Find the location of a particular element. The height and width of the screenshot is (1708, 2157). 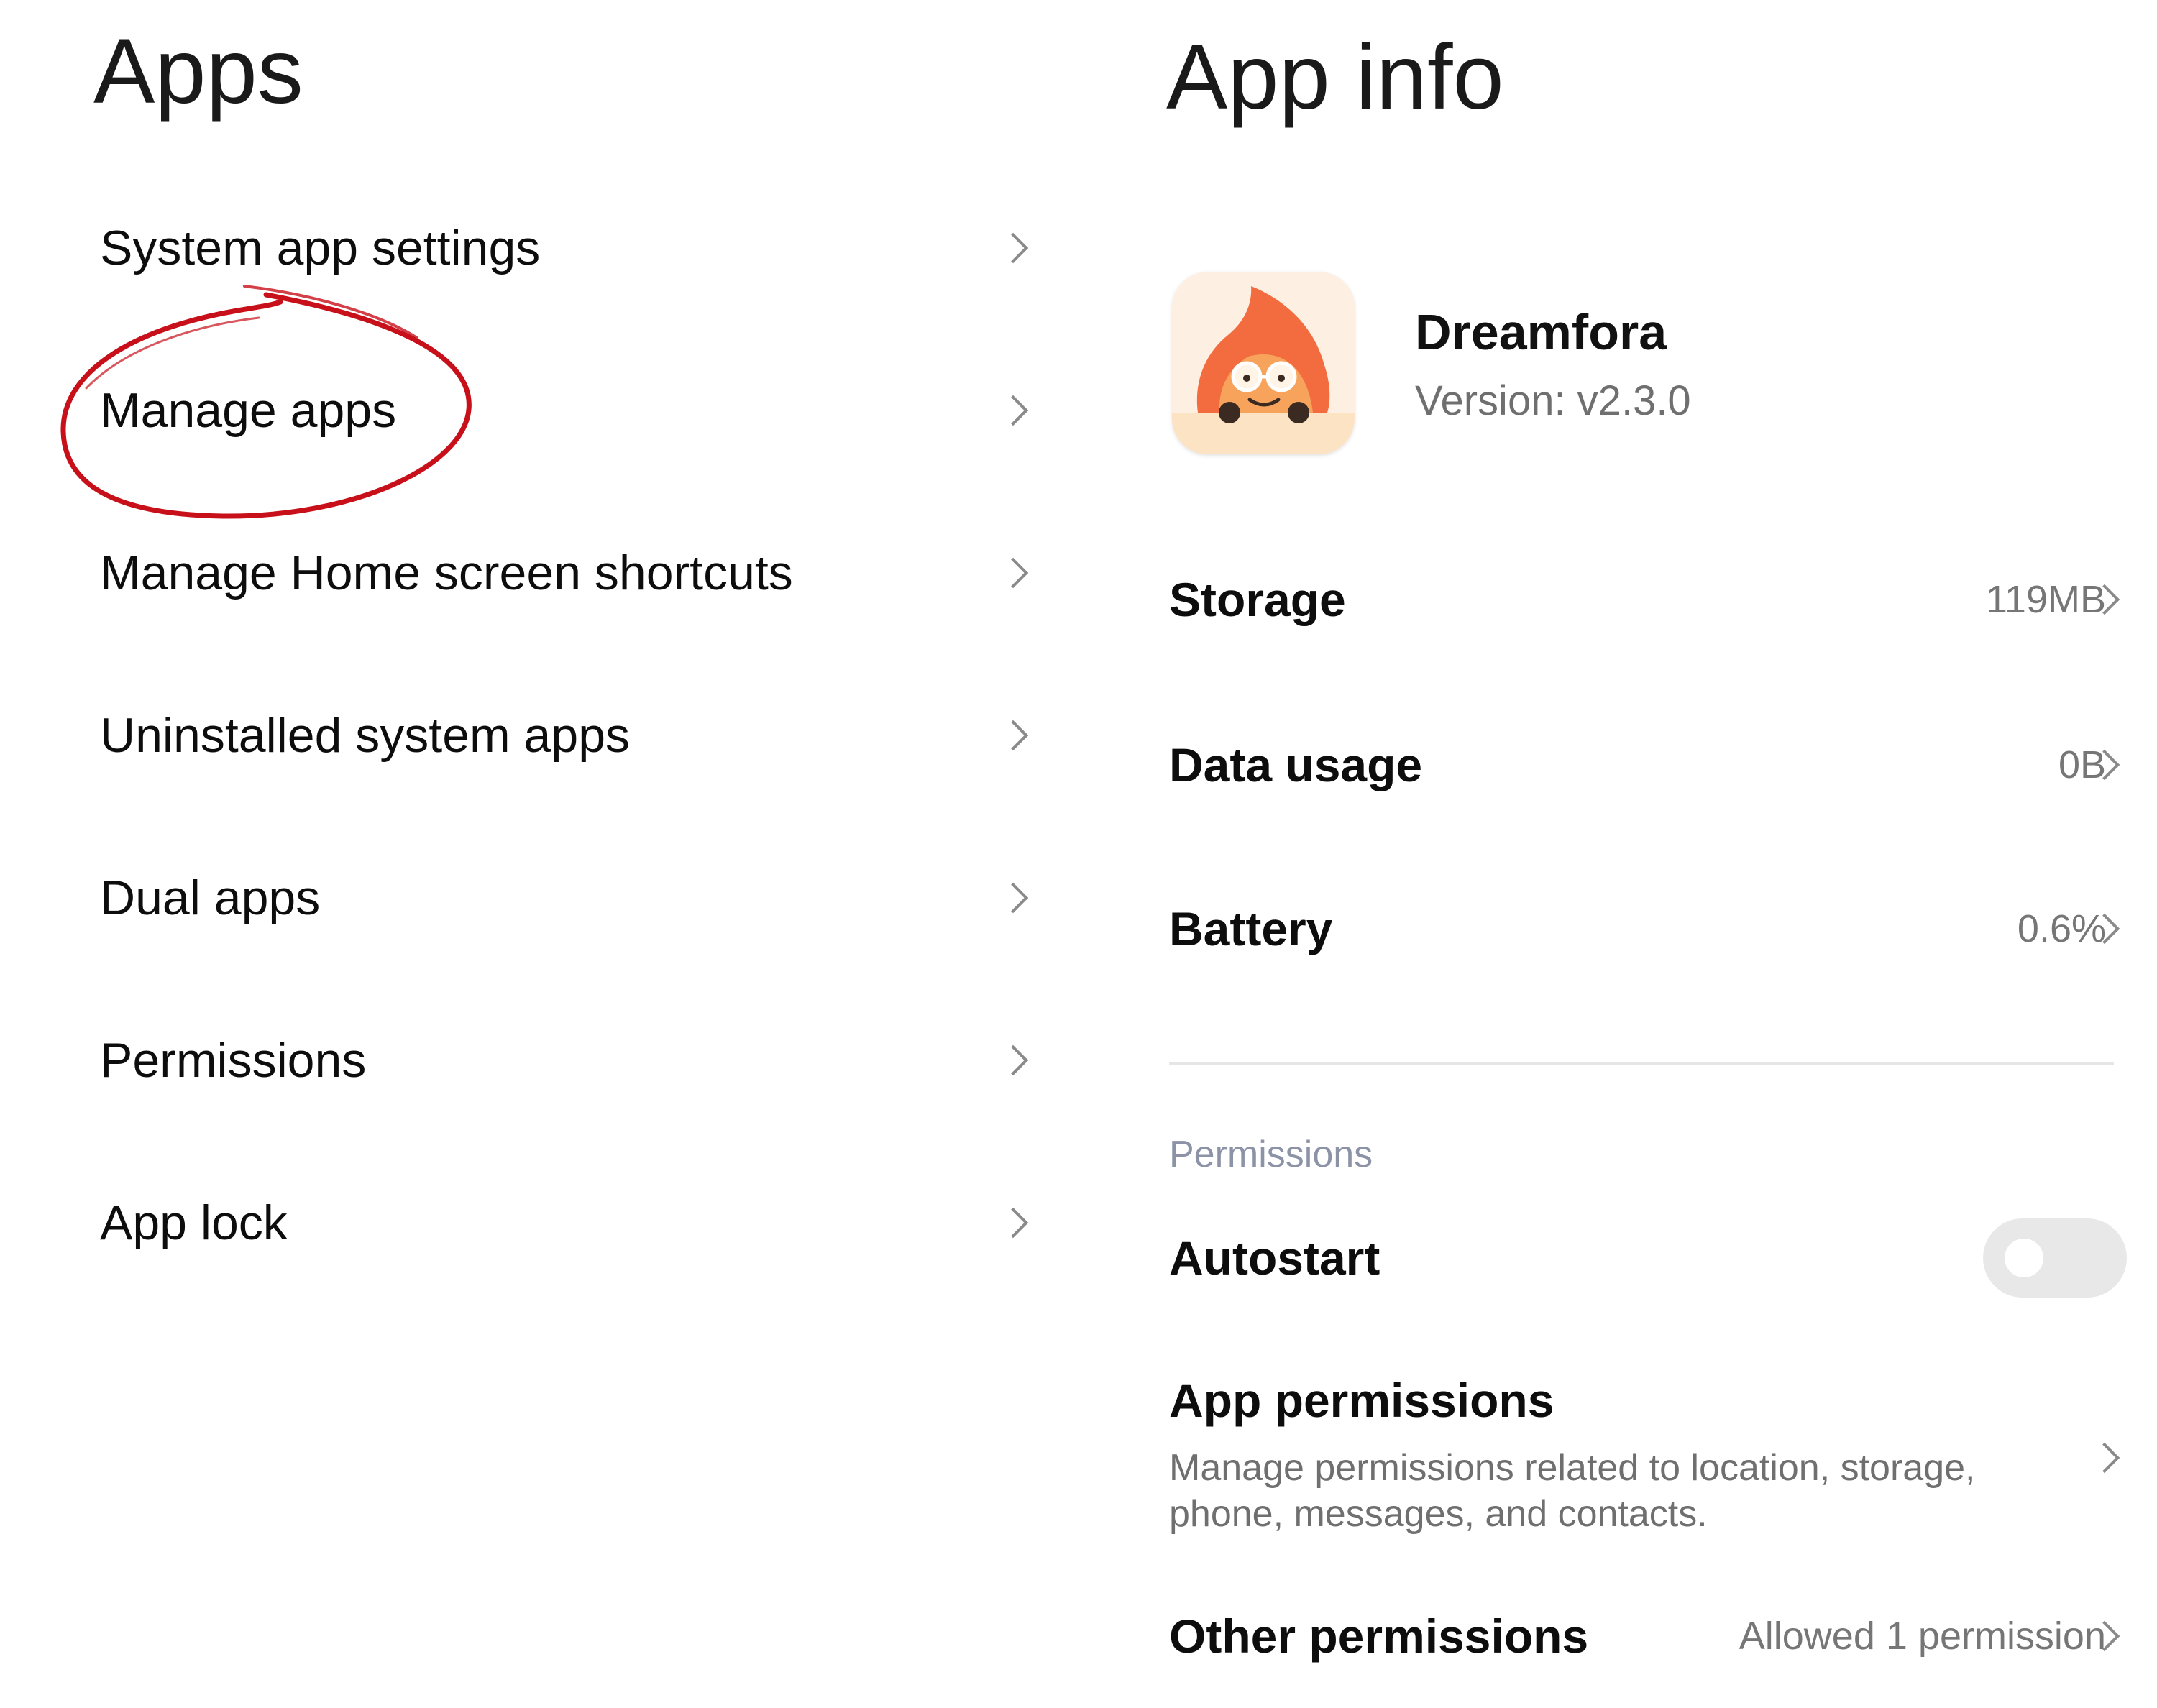

app-name: Dreamfora is located at coordinates (1541, 332).